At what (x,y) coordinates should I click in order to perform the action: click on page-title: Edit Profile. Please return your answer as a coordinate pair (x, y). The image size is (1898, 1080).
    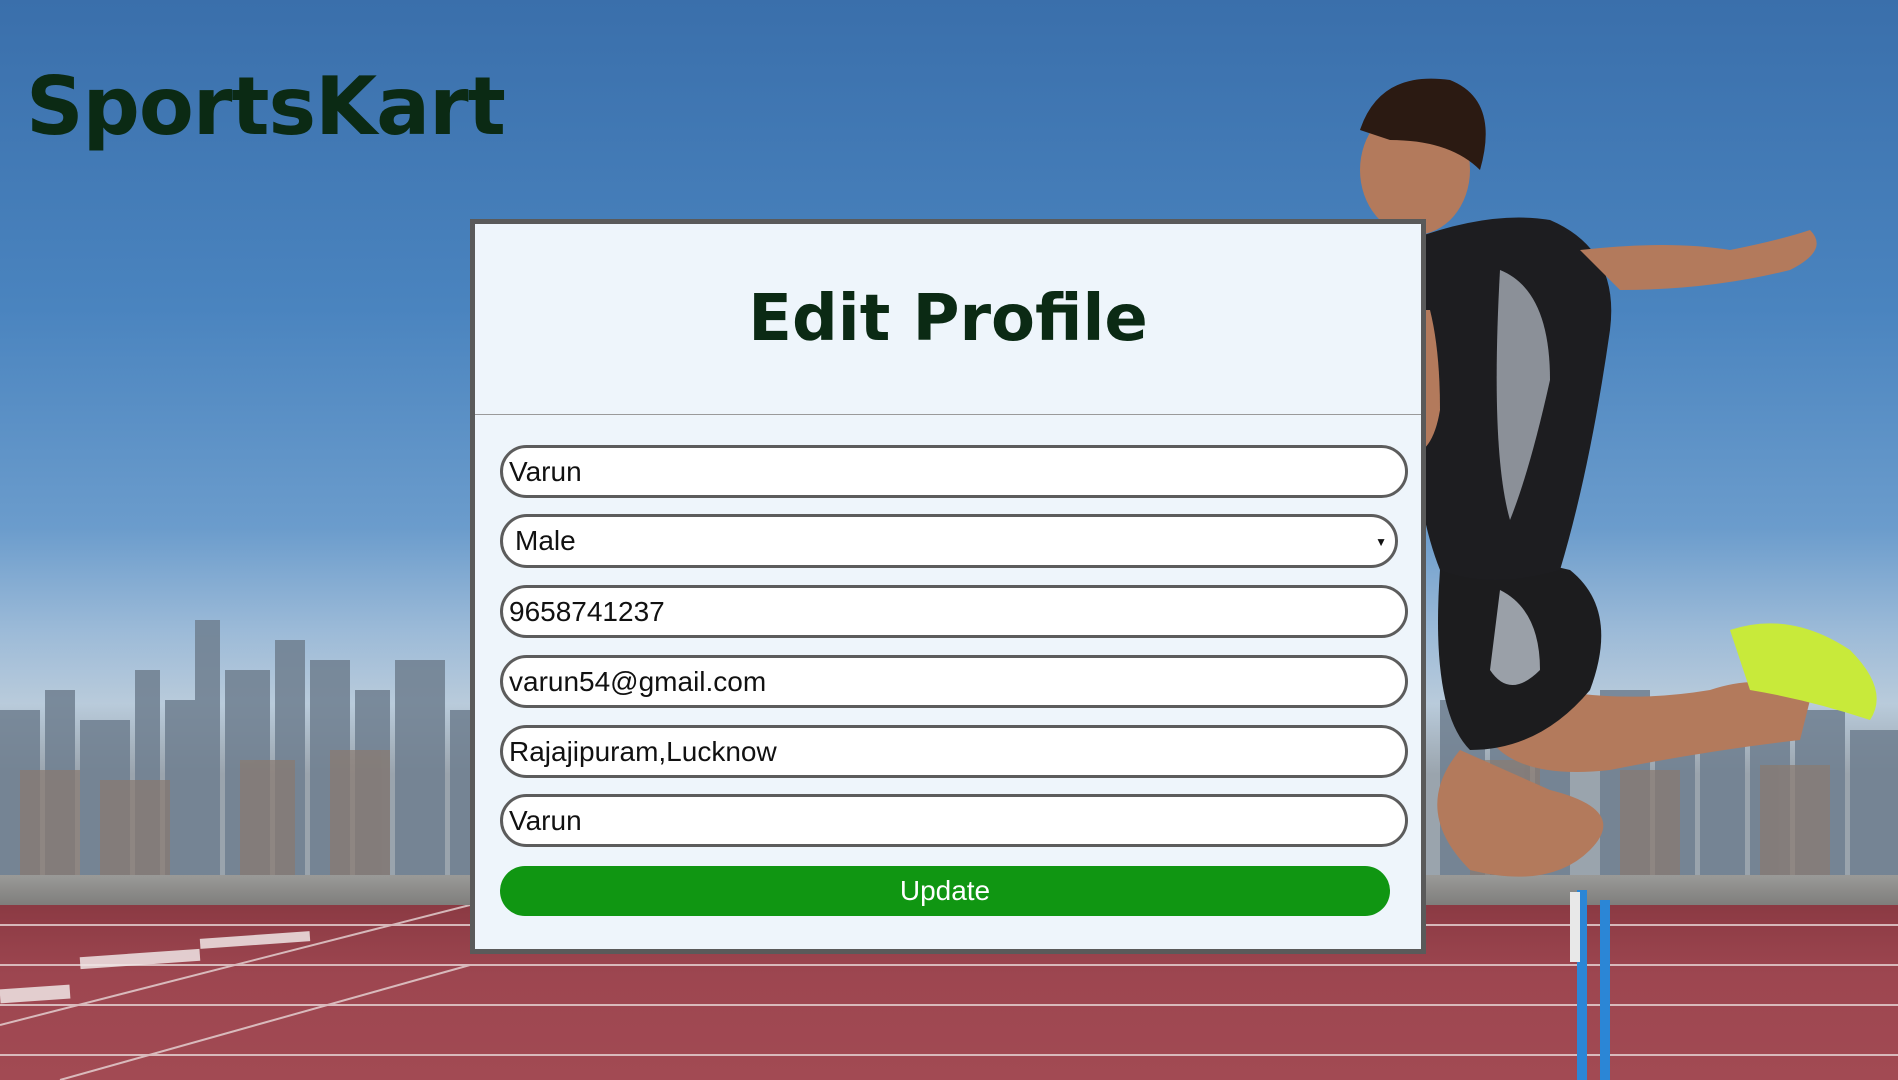
    Looking at the image, I should click on (948, 319).